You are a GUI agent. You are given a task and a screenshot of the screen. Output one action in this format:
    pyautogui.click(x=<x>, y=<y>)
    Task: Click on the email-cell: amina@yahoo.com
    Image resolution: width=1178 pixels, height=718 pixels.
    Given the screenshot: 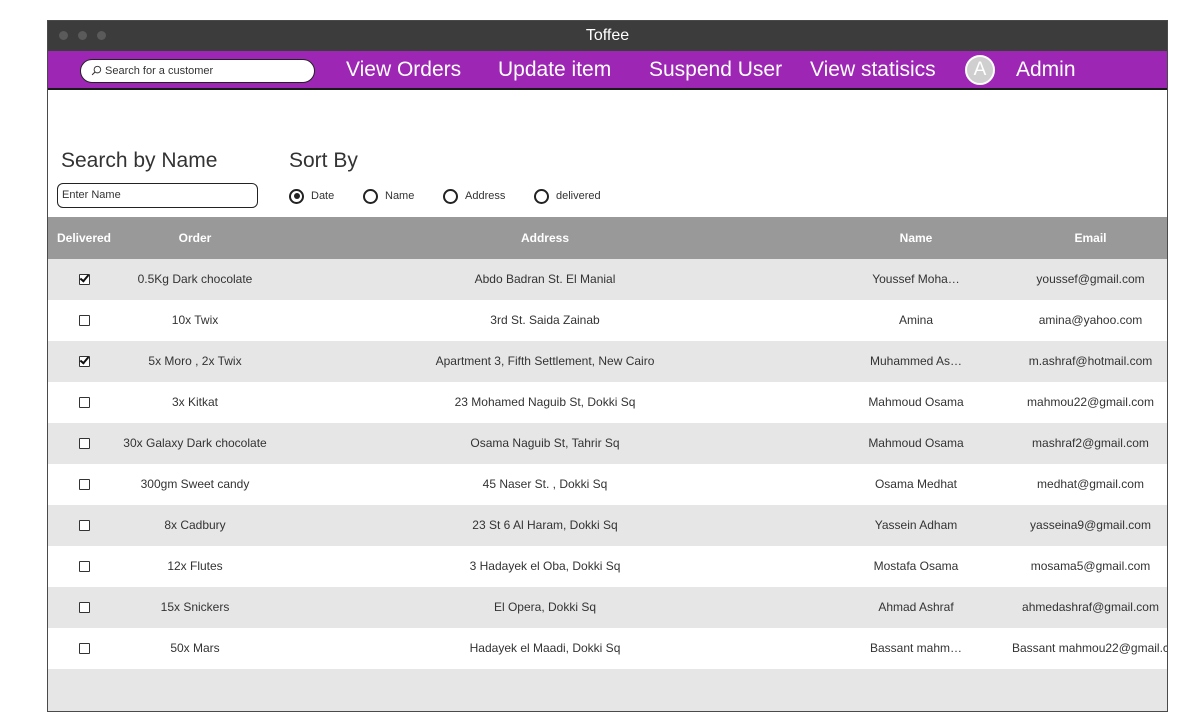 What is the action you would take?
    pyautogui.click(x=1090, y=320)
    